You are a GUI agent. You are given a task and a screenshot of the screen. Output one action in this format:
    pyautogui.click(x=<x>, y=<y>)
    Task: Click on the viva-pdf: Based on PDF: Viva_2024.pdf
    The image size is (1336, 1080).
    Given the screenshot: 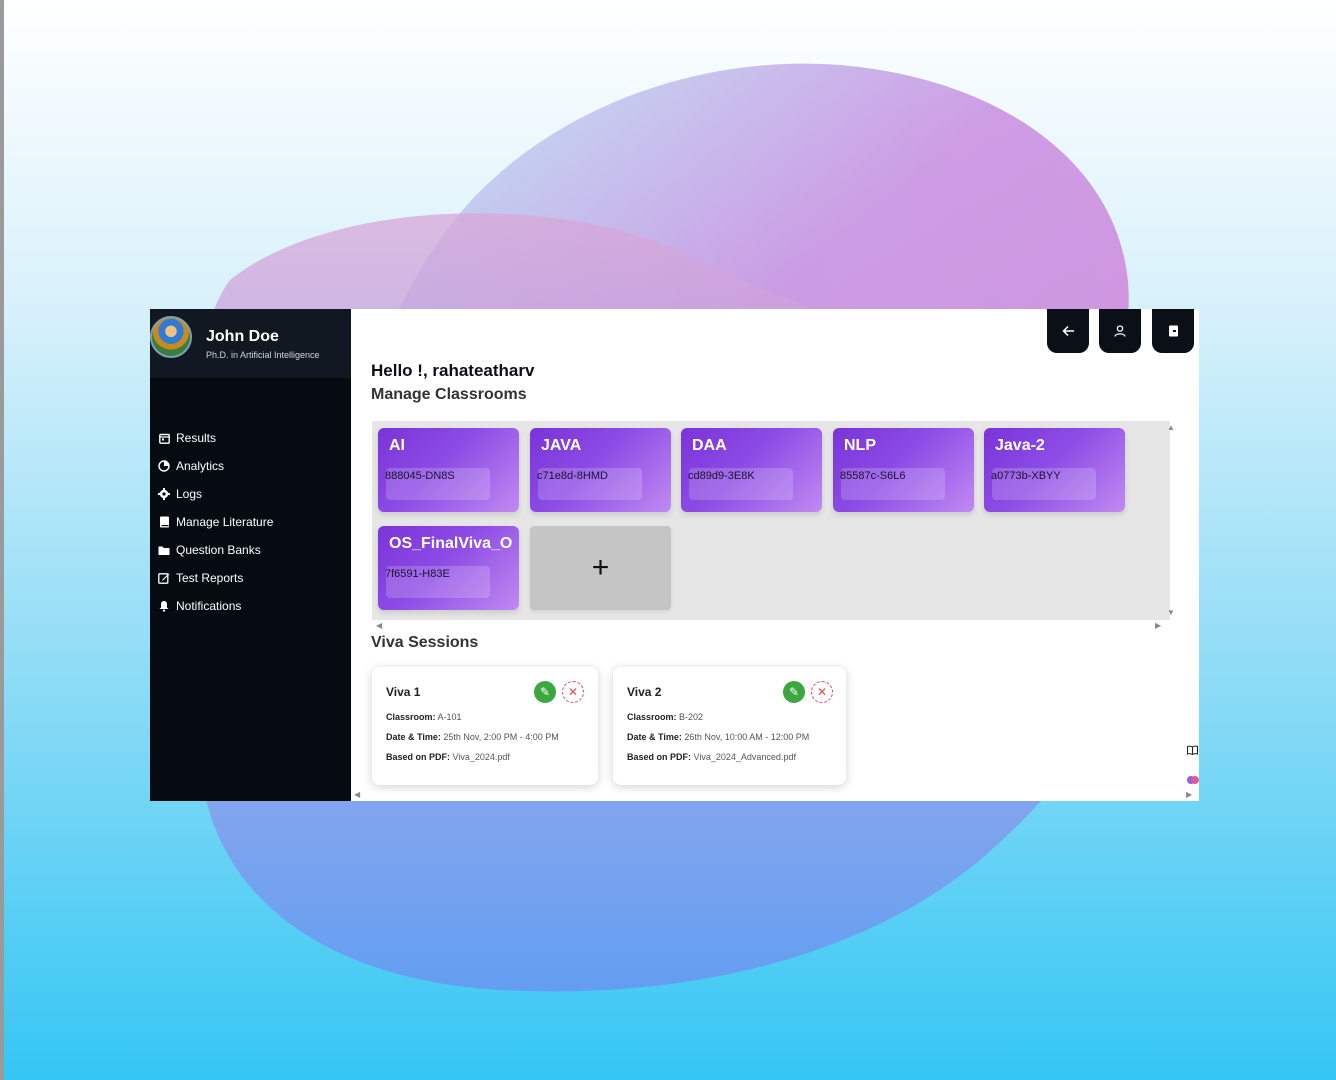 What is the action you would take?
    pyautogui.click(x=448, y=757)
    